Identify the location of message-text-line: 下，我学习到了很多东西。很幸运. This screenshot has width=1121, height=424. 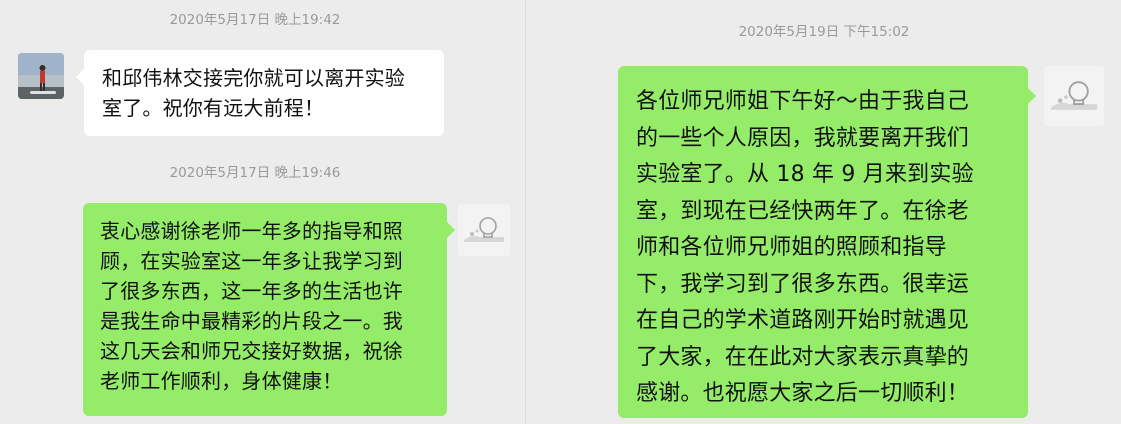
(803, 284).